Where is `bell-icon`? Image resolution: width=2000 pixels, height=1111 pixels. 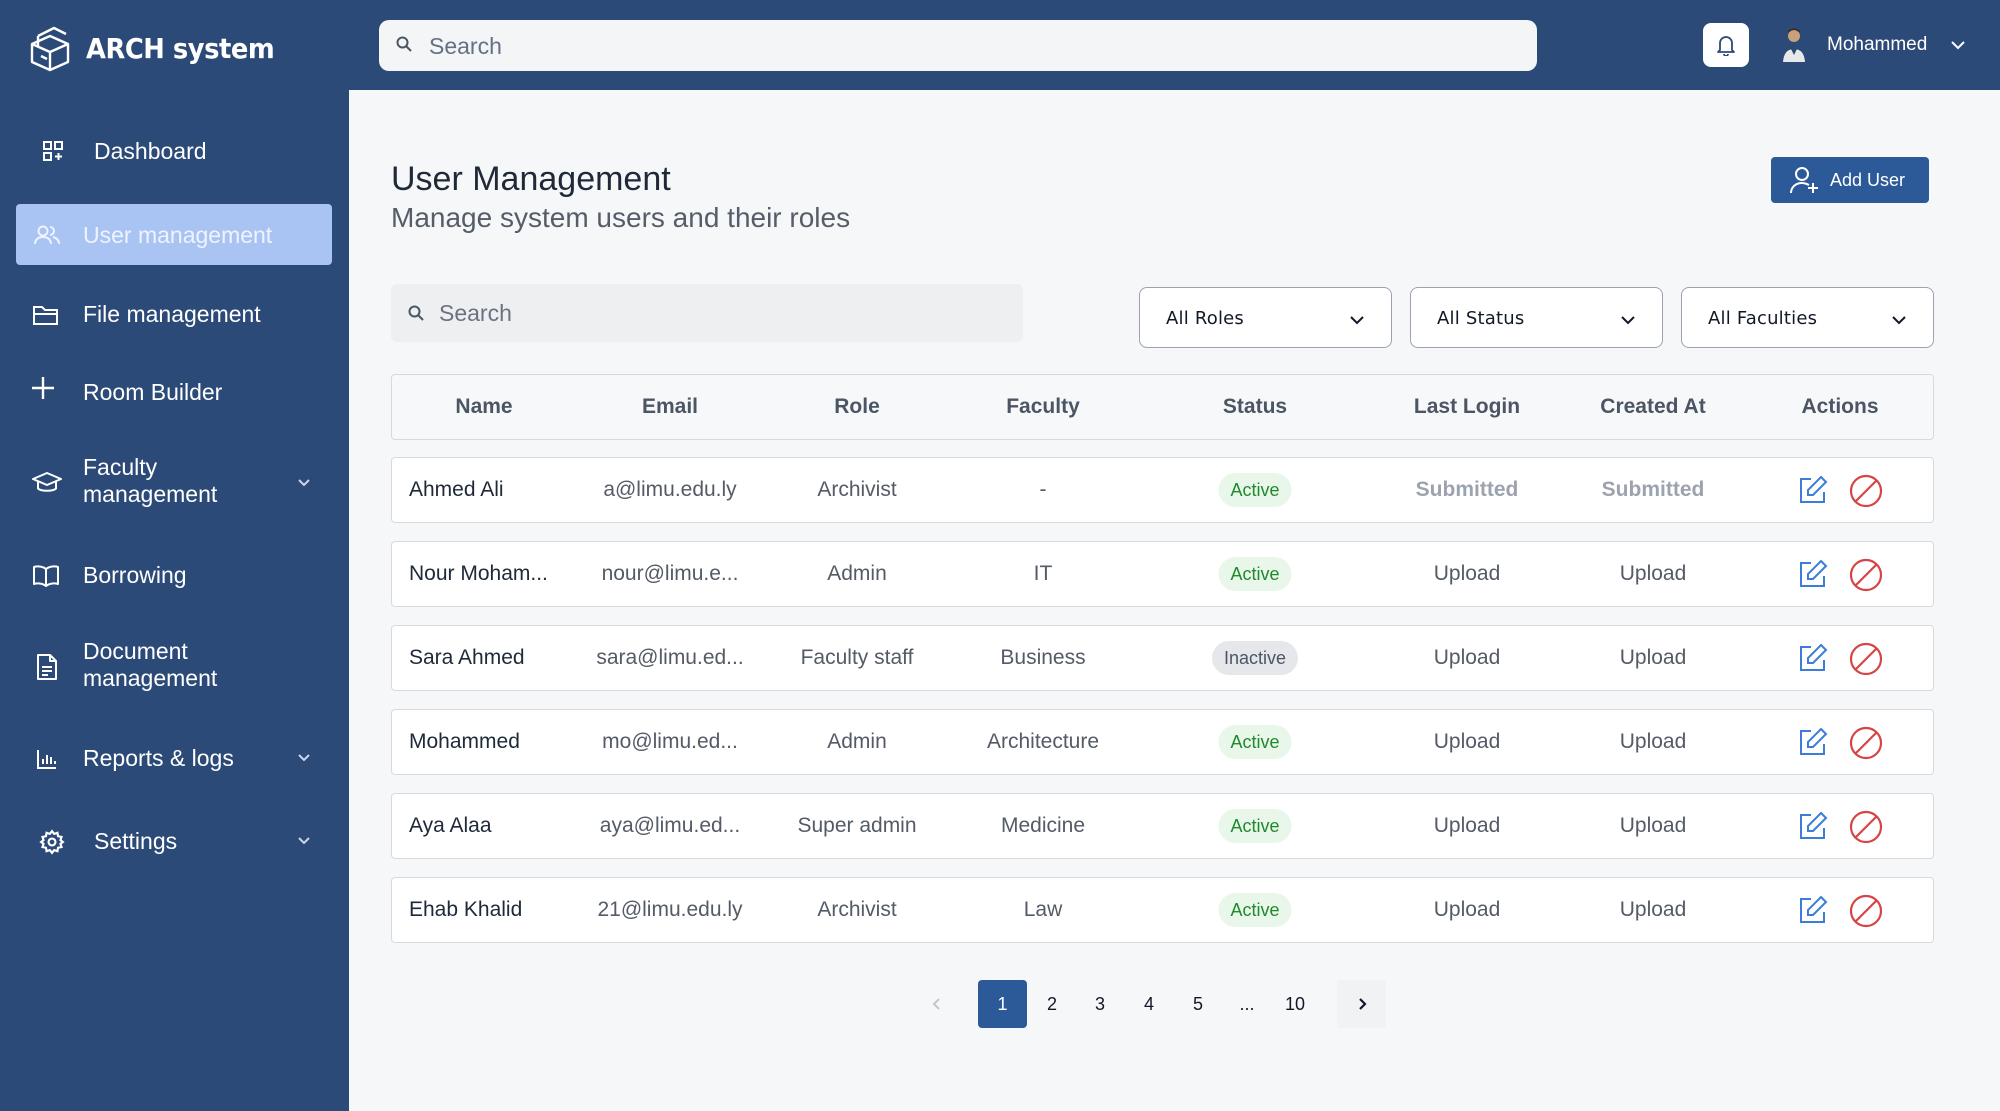 bell-icon is located at coordinates (1726, 46).